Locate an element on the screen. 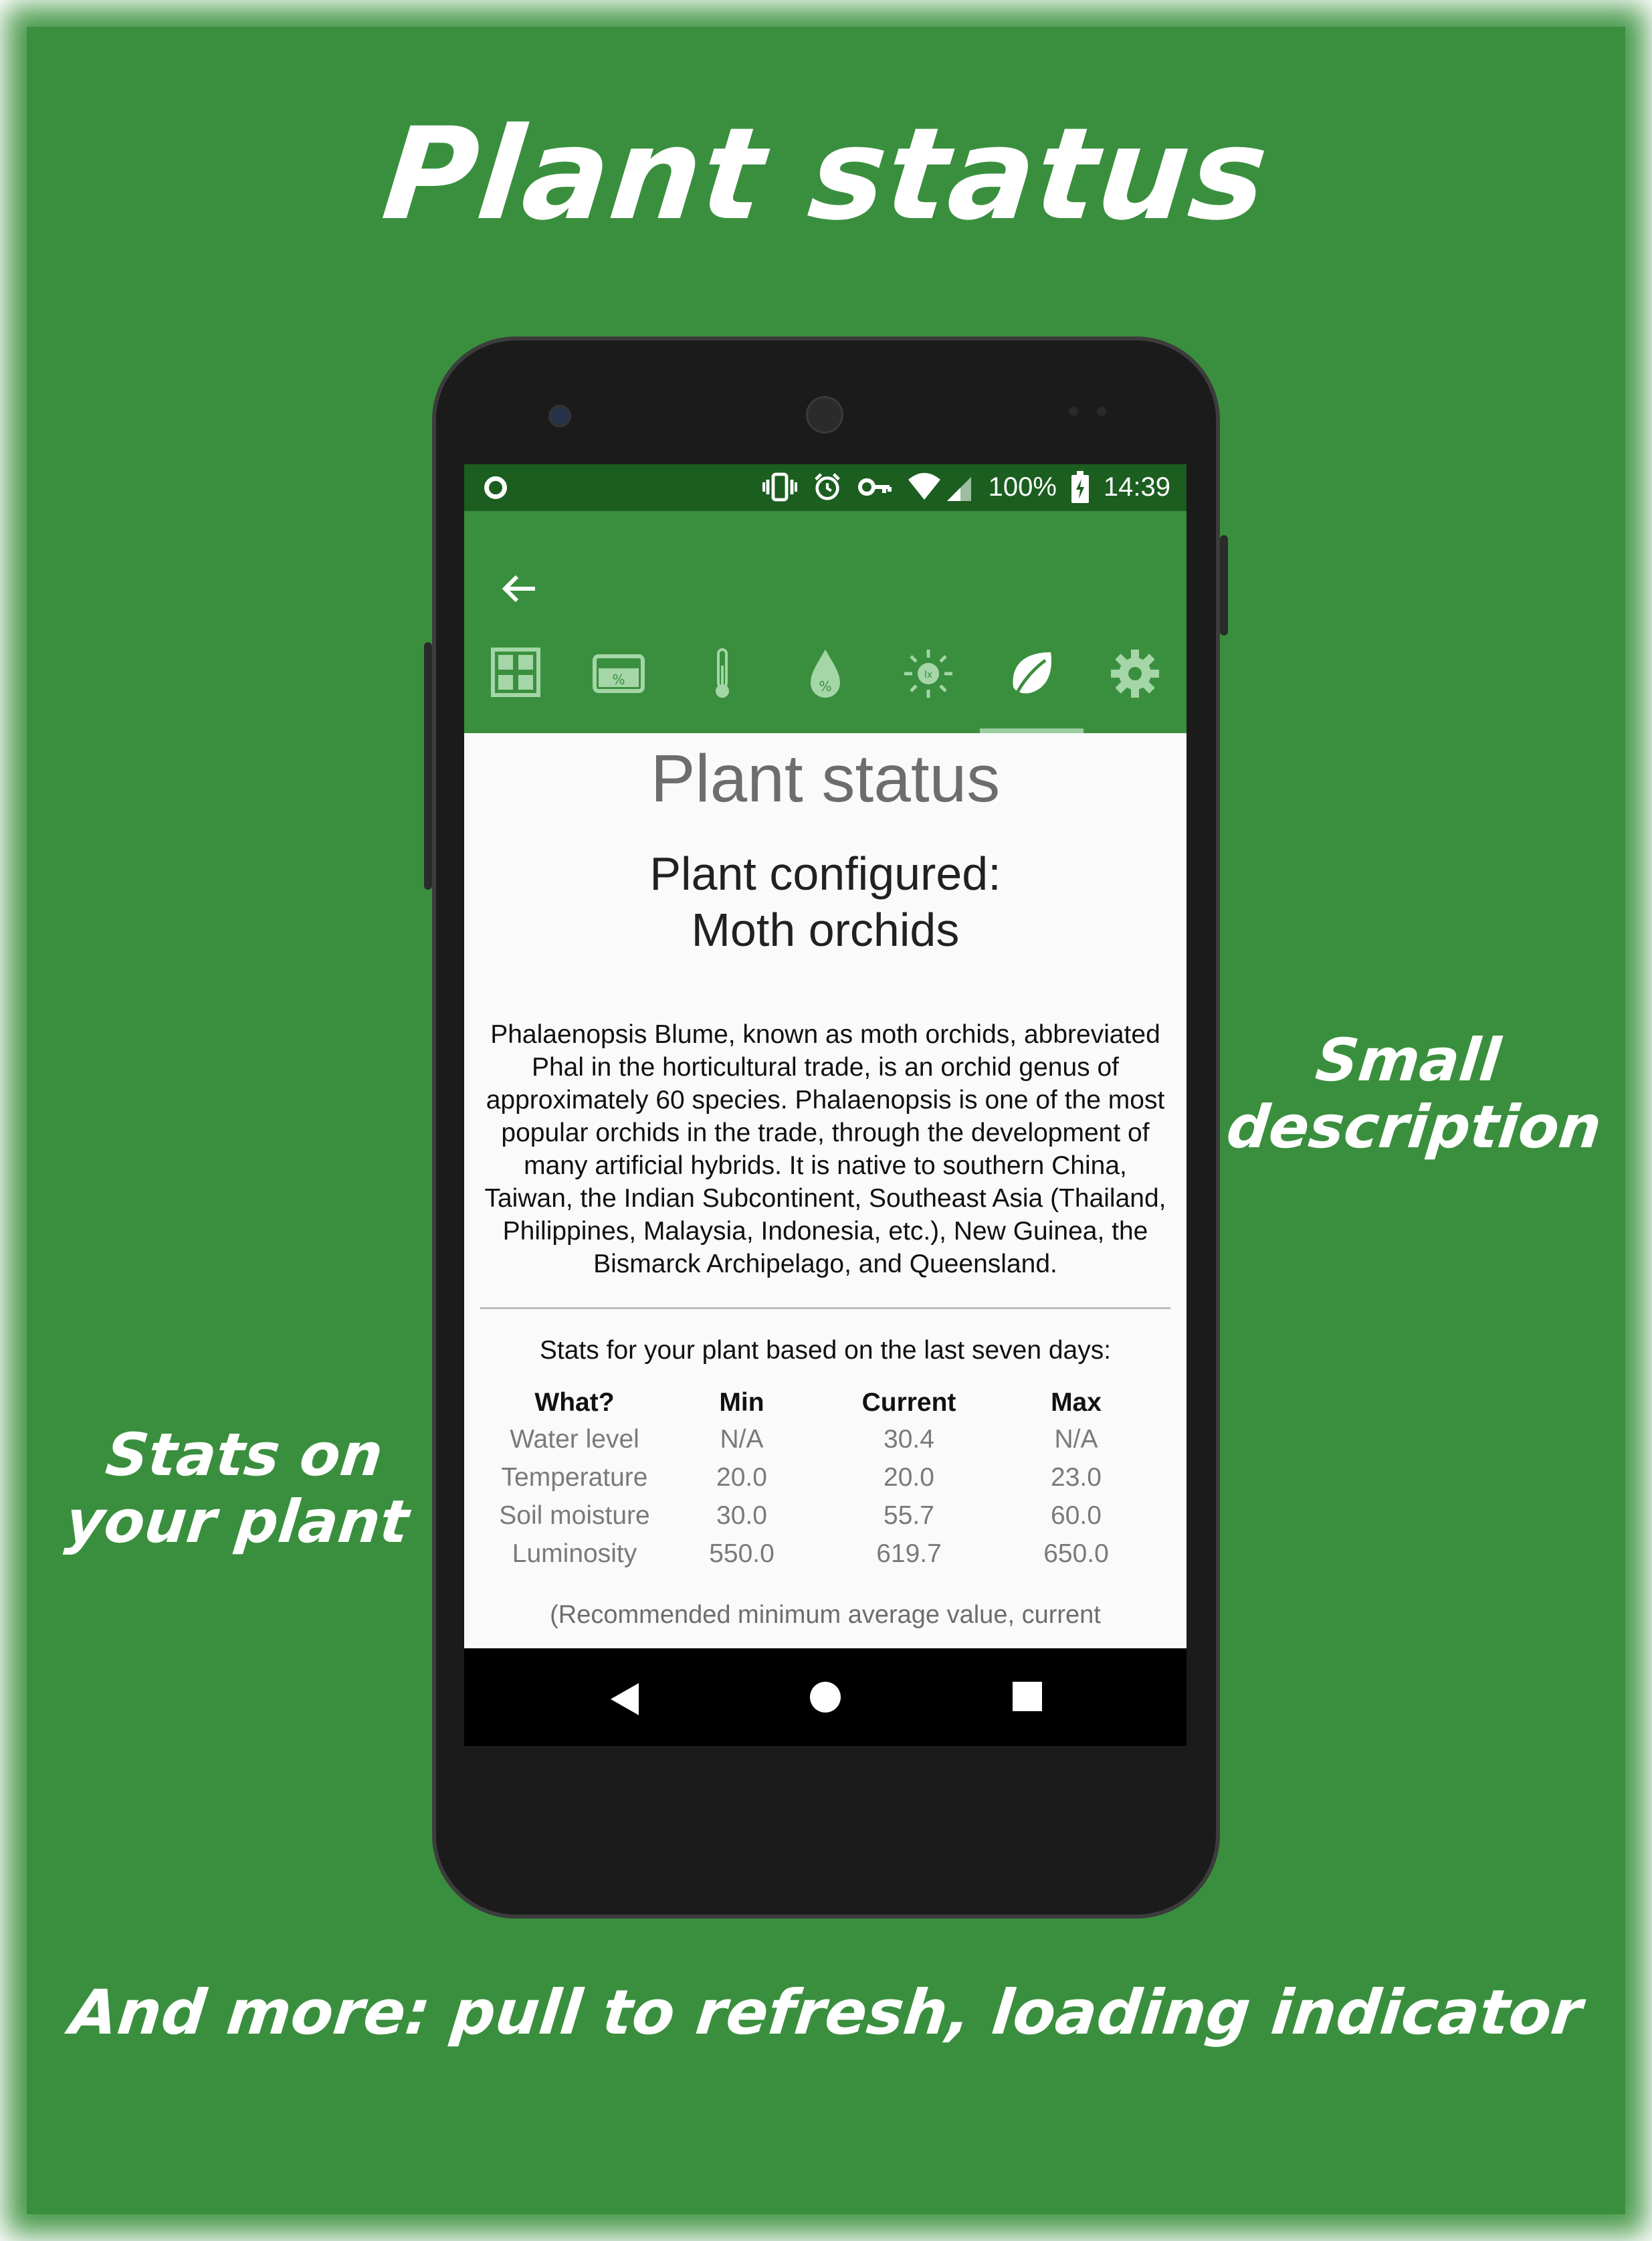 The image size is (1652, 2241). soil-moisture-drop-icon: % is located at coordinates (825, 674).